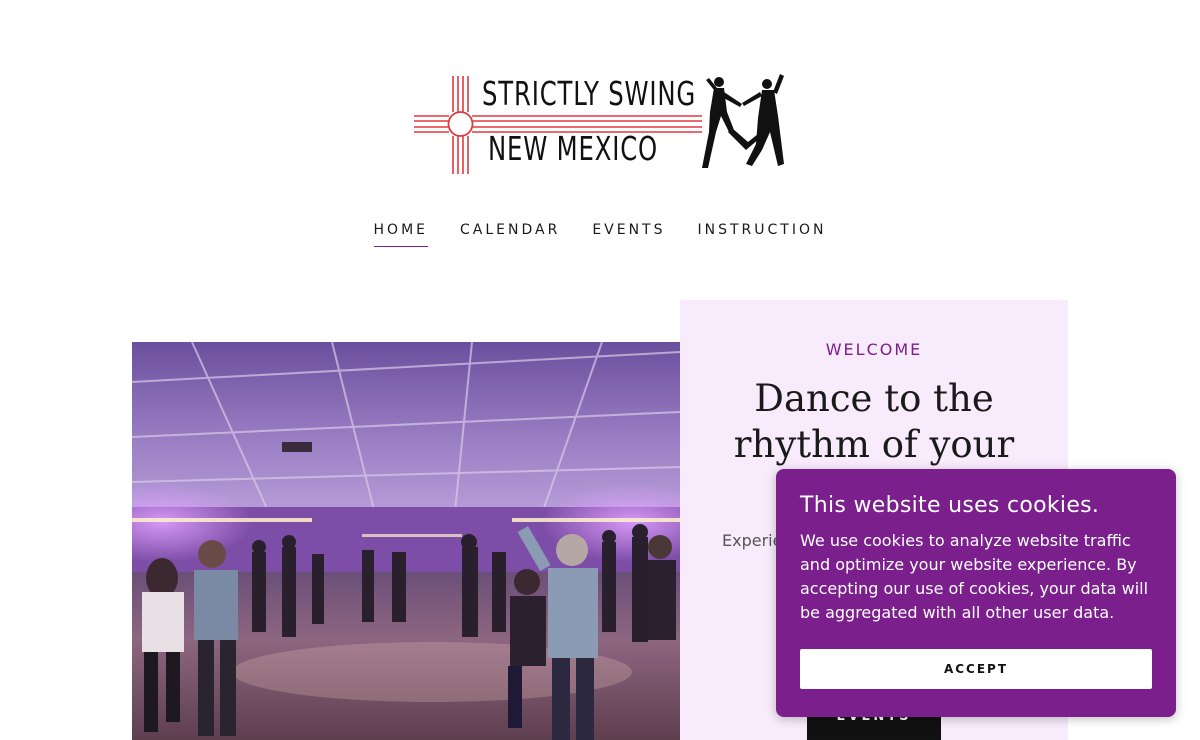 This screenshot has height=740, width=1200. I want to click on welcome-eyebrow: WELCOME, so click(874, 349).